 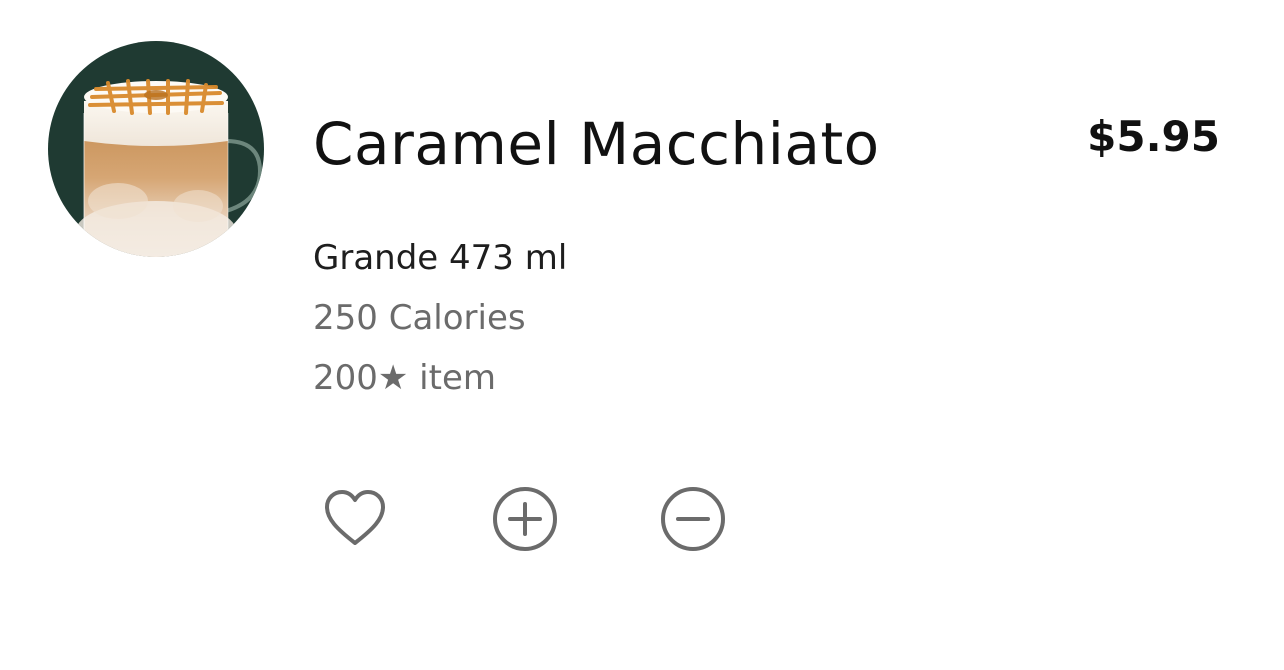 What do you see at coordinates (419, 318) in the screenshot?
I see `product-calories: 250 Calories` at bounding box center [419, 318].